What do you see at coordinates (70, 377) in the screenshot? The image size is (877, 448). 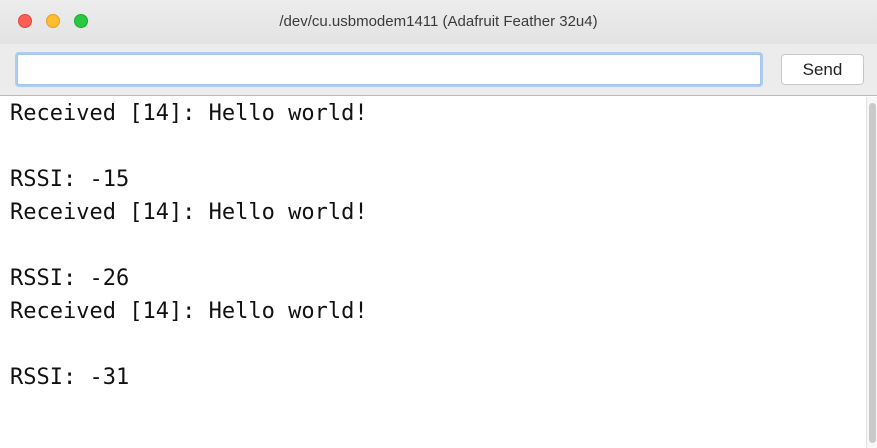 I see `output-line: RSSI: -31` at bounding box center [70, 377].